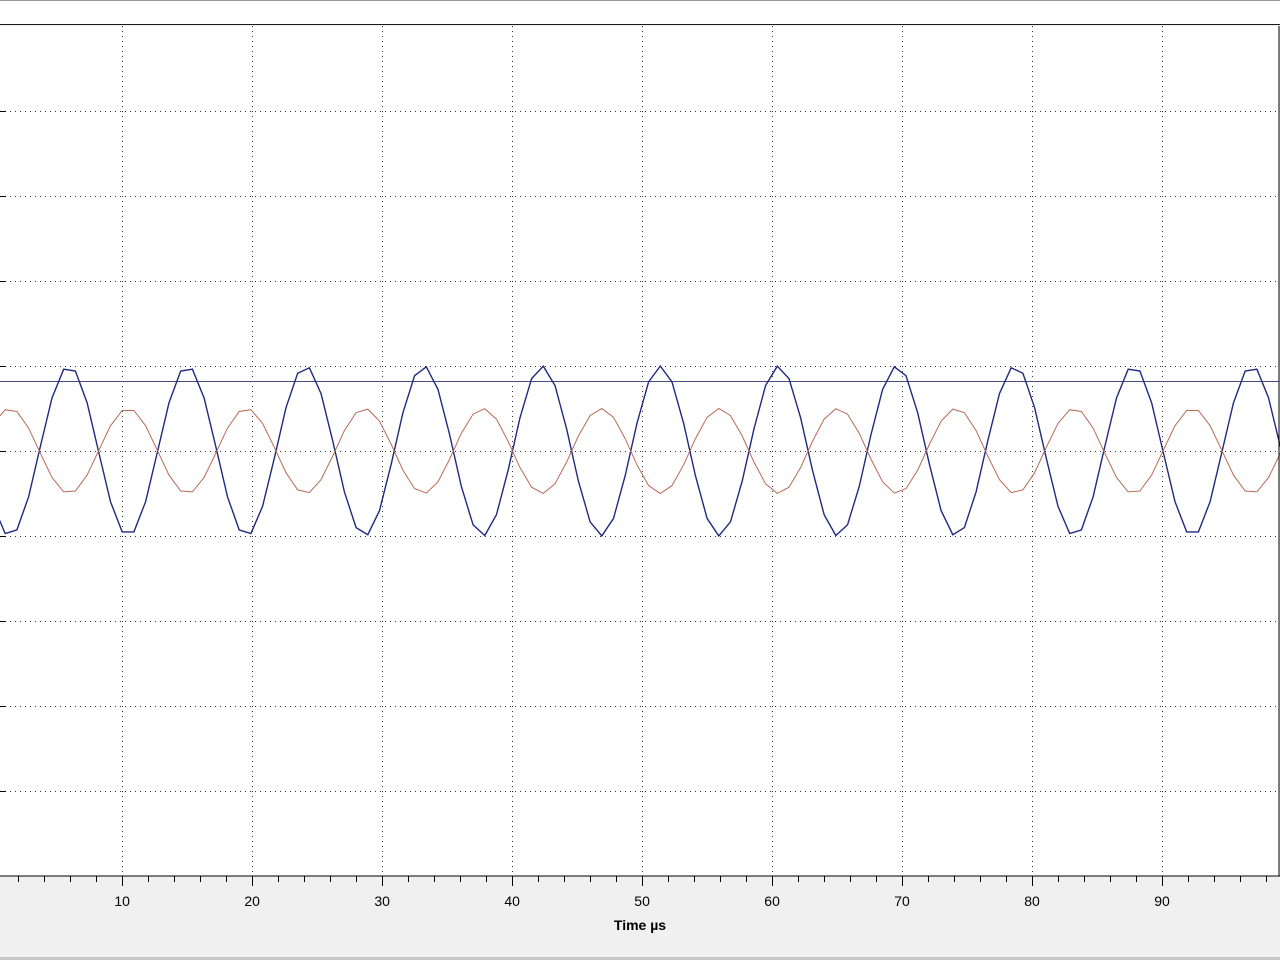 This screenshot has width=1280, height=960. Describe the element at coordinates (122, 901) in the screenshot. I see `x-tick-label-10: 10` at that location.